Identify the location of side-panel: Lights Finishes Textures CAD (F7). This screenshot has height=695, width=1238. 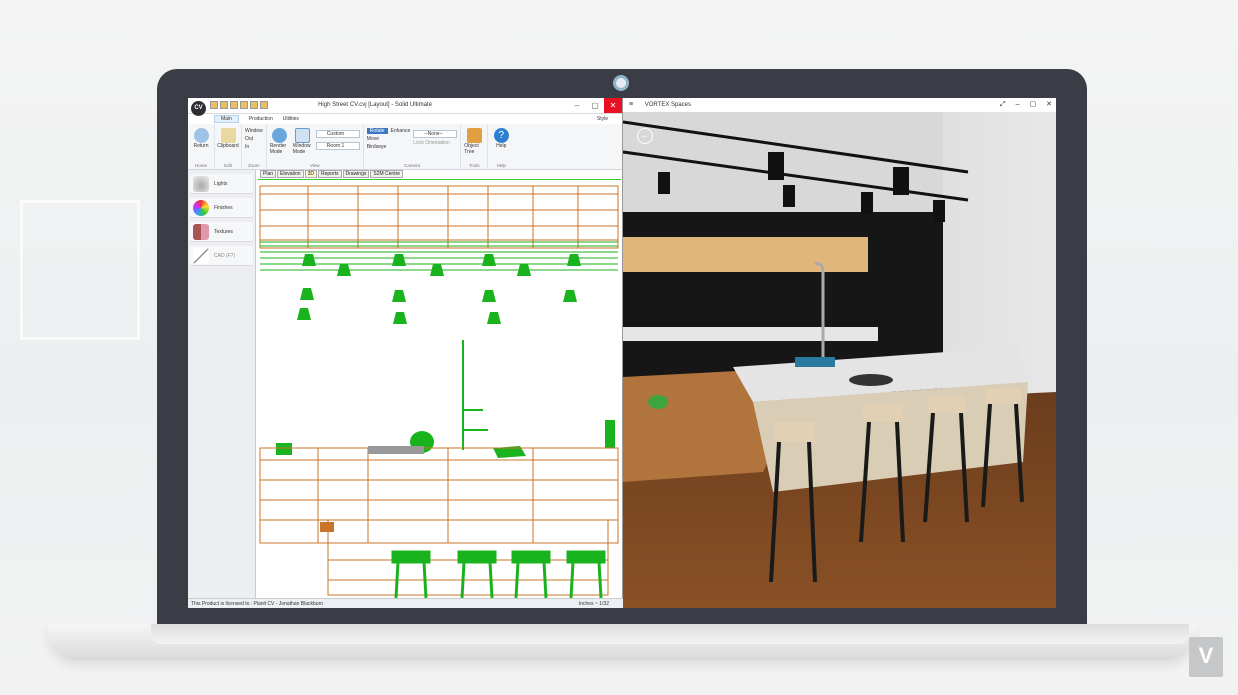
(222, 384).